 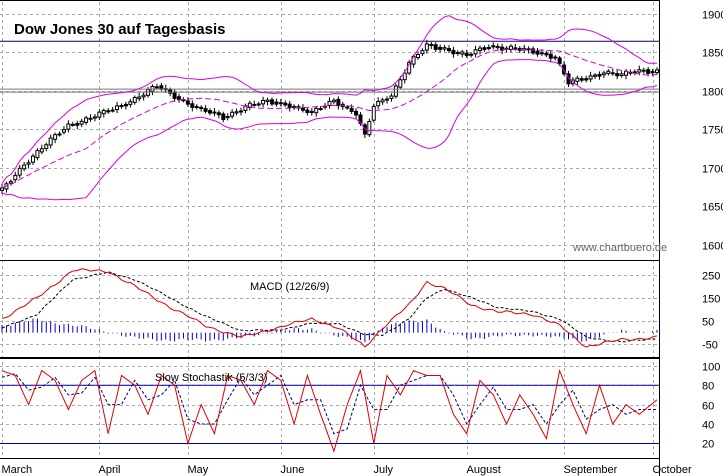 I want to click on macd-tick-label: 50, so click(x=708, y=323).